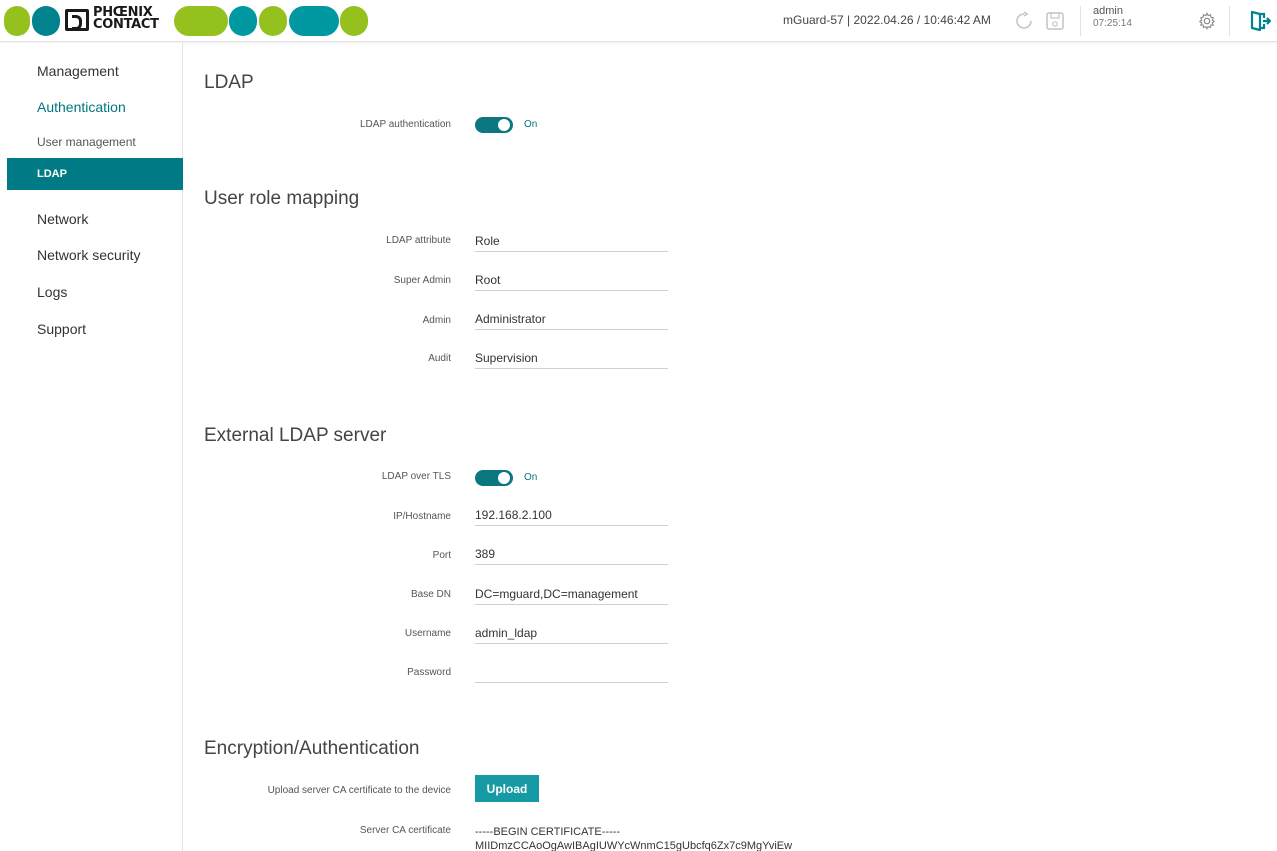  Describe the element at coordinates (418, 240) in the screenshot. I see `ldap-attribute-label: LDAP attribute` at that location.